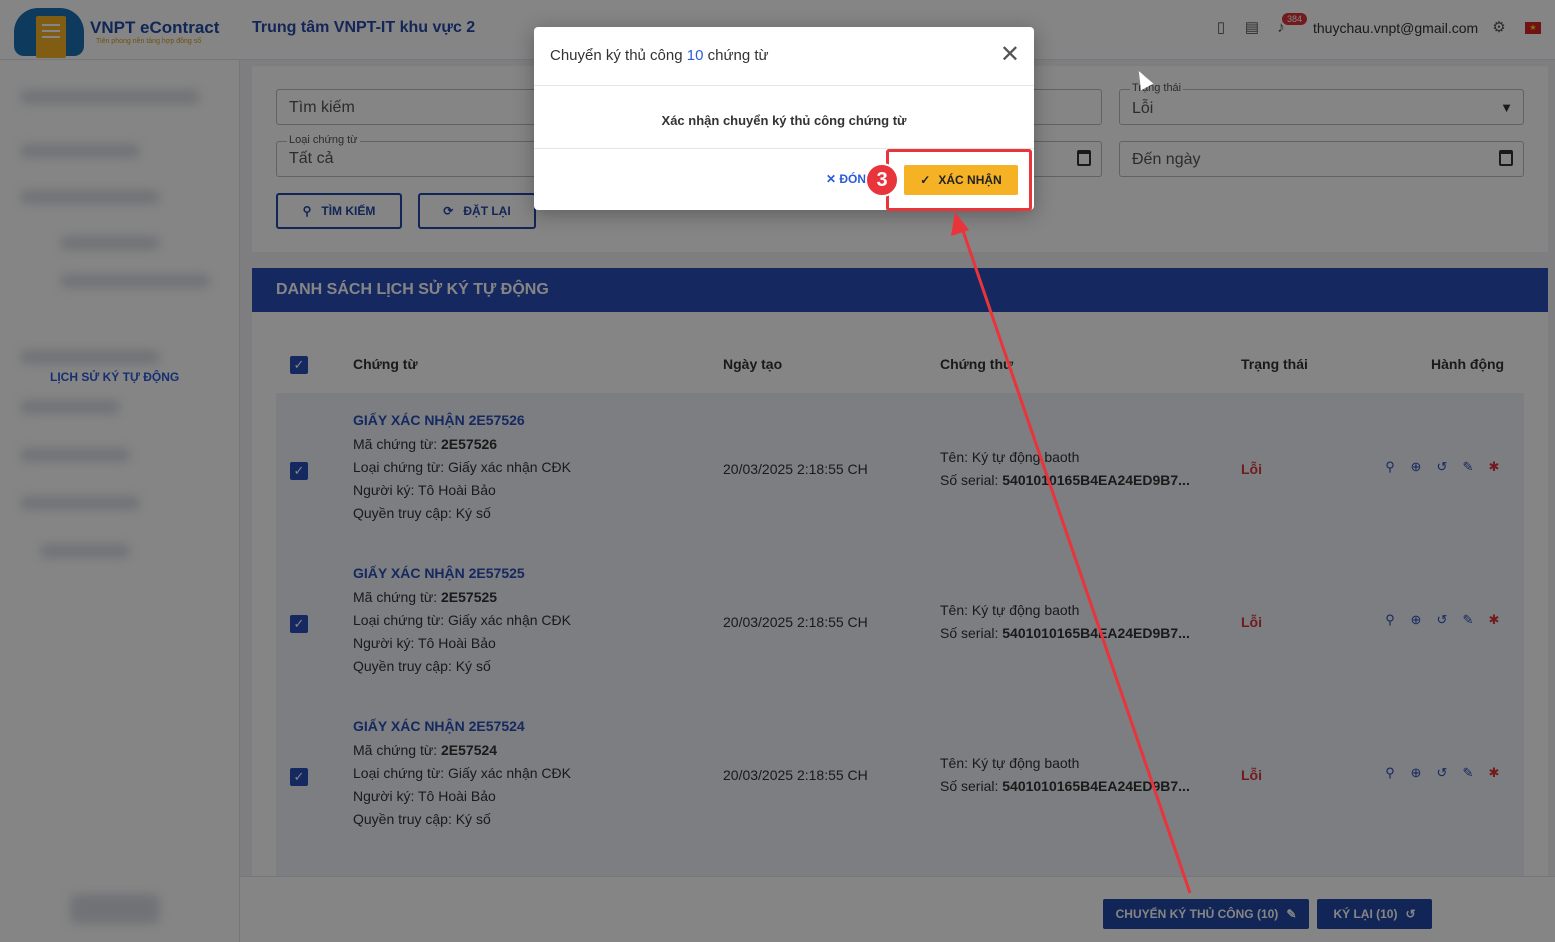  I want to click on annotation-arrow, so click(1071, 553).